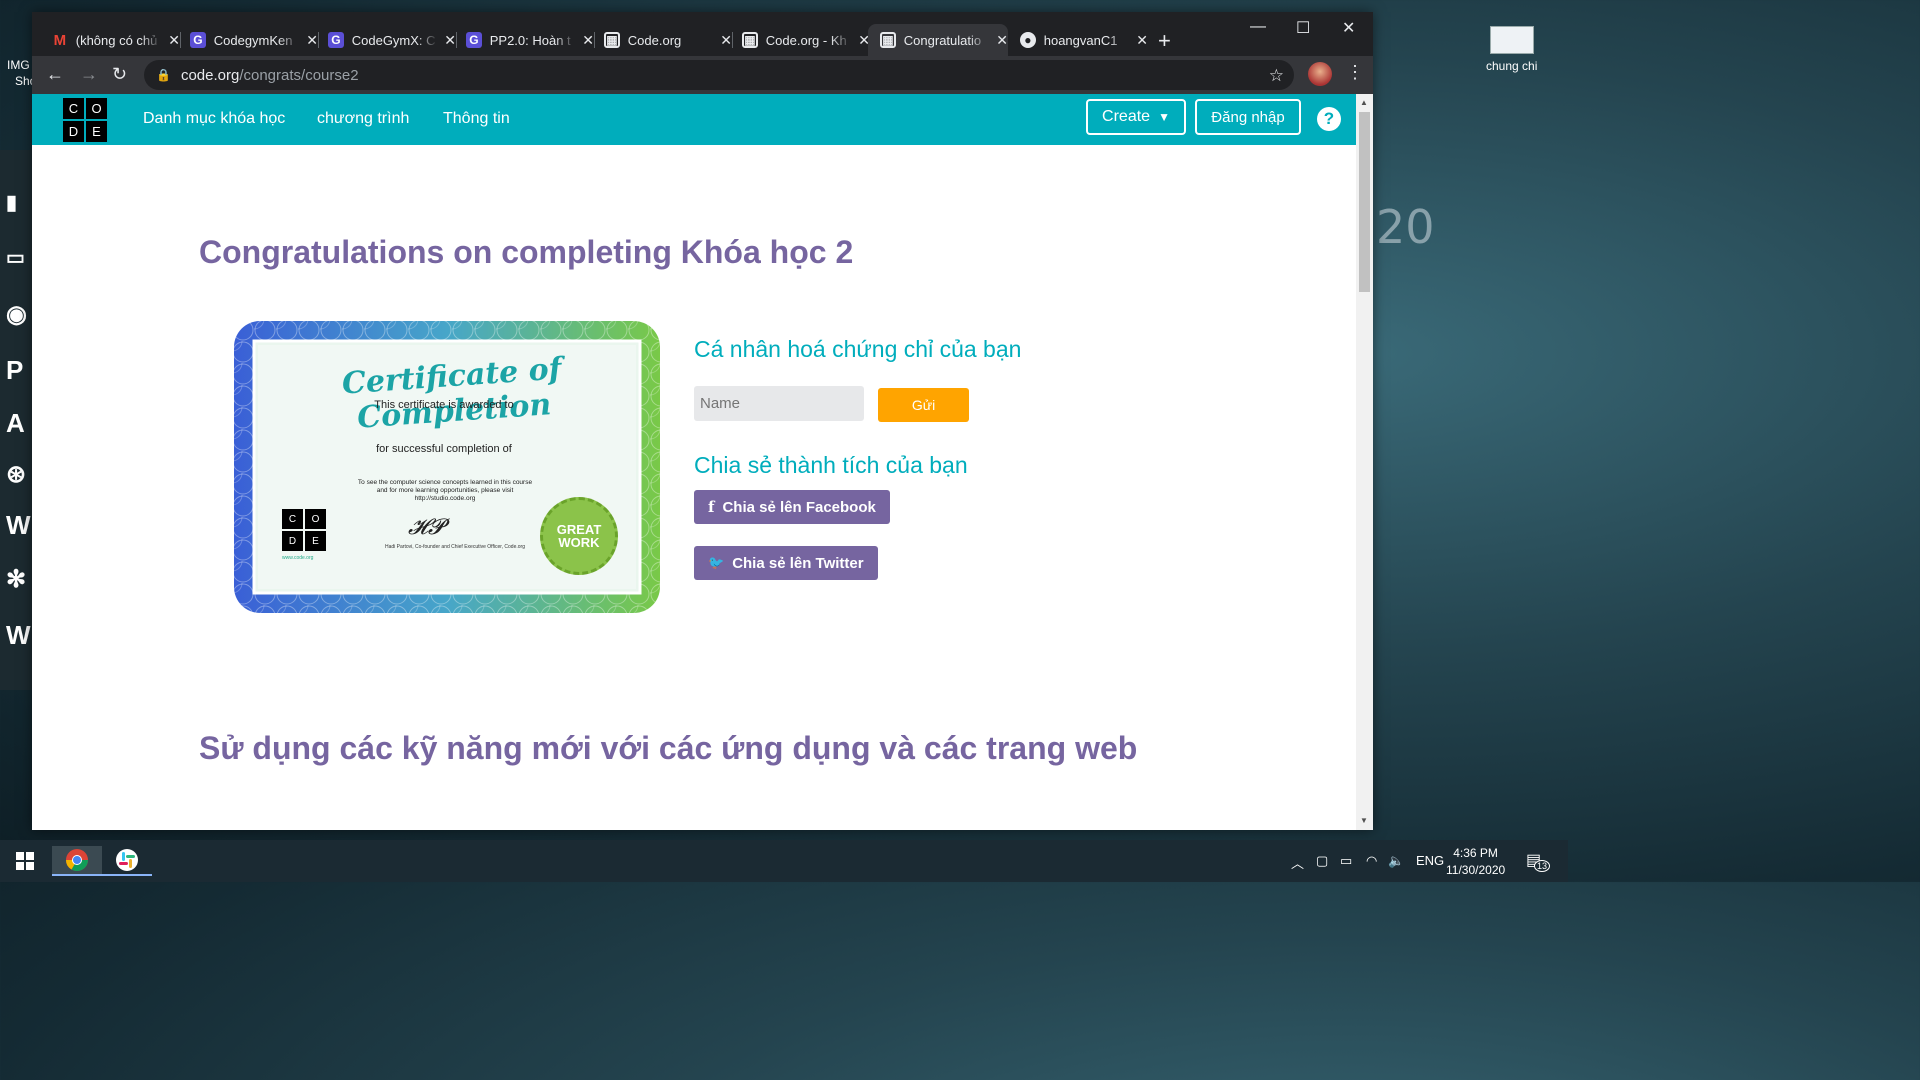 Image resolution: width=1920 pixels, height=1080 pixels. What do you see at coordinates (25, 861) in the screenshot?
I see `windows-start-icon` at bounding box center [25, 861].